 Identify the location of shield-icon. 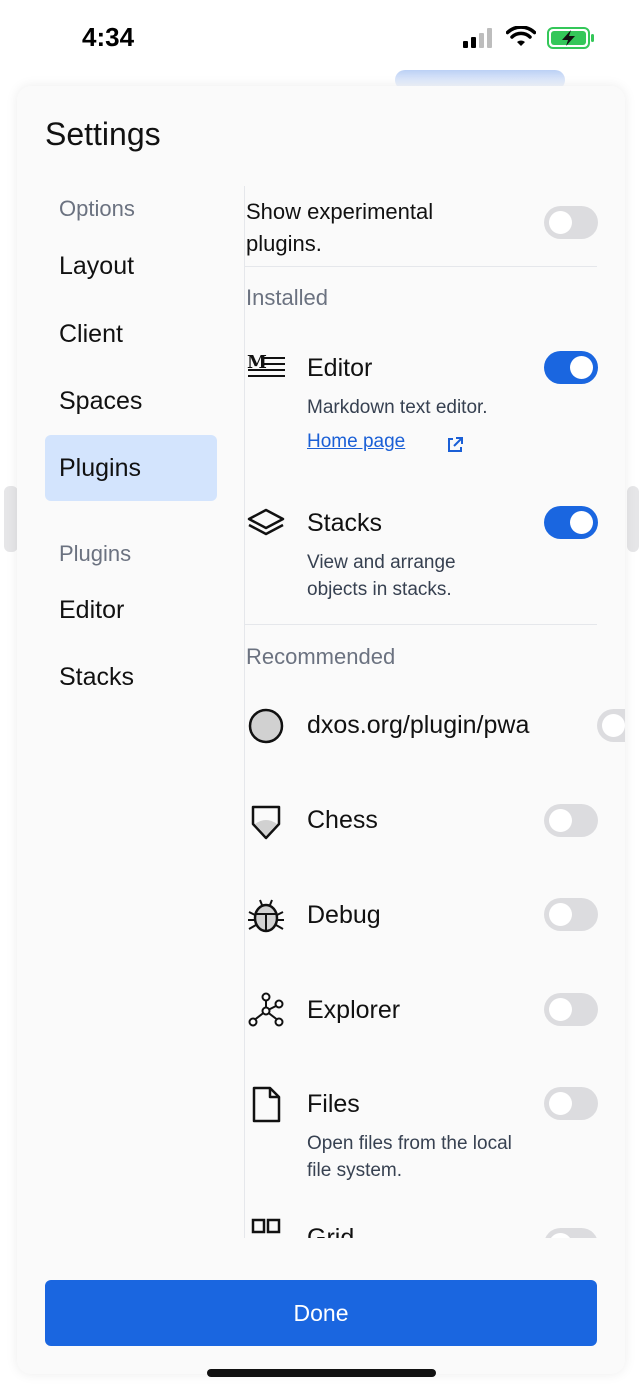
(266, 822).